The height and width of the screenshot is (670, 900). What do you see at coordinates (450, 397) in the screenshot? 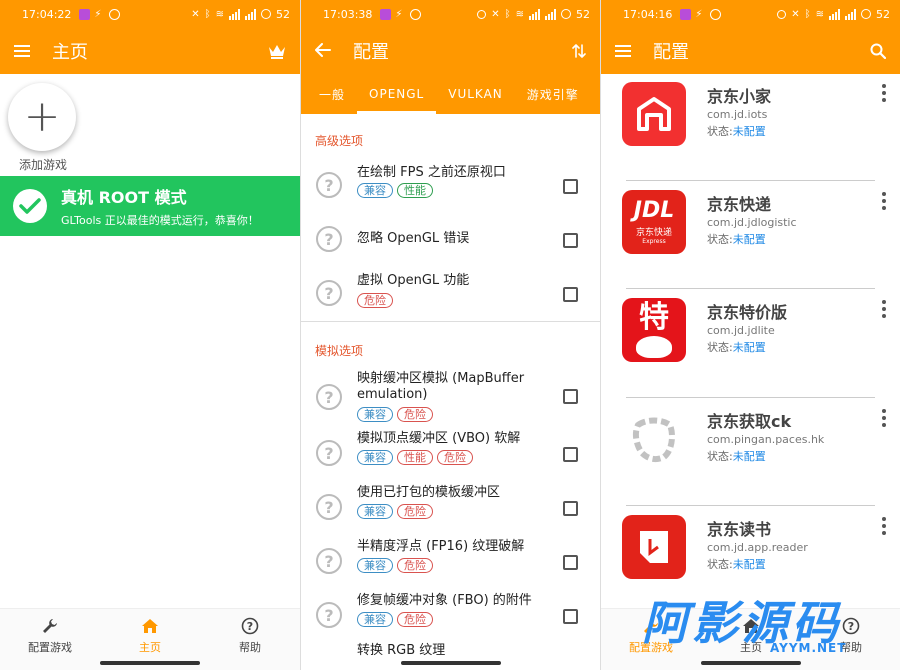
I see `option-mapbuffer-emulation: ? 映射缓冲区模拟 (MapBuffer emulation) 兼容 危险` at bounding box center [450, 397].